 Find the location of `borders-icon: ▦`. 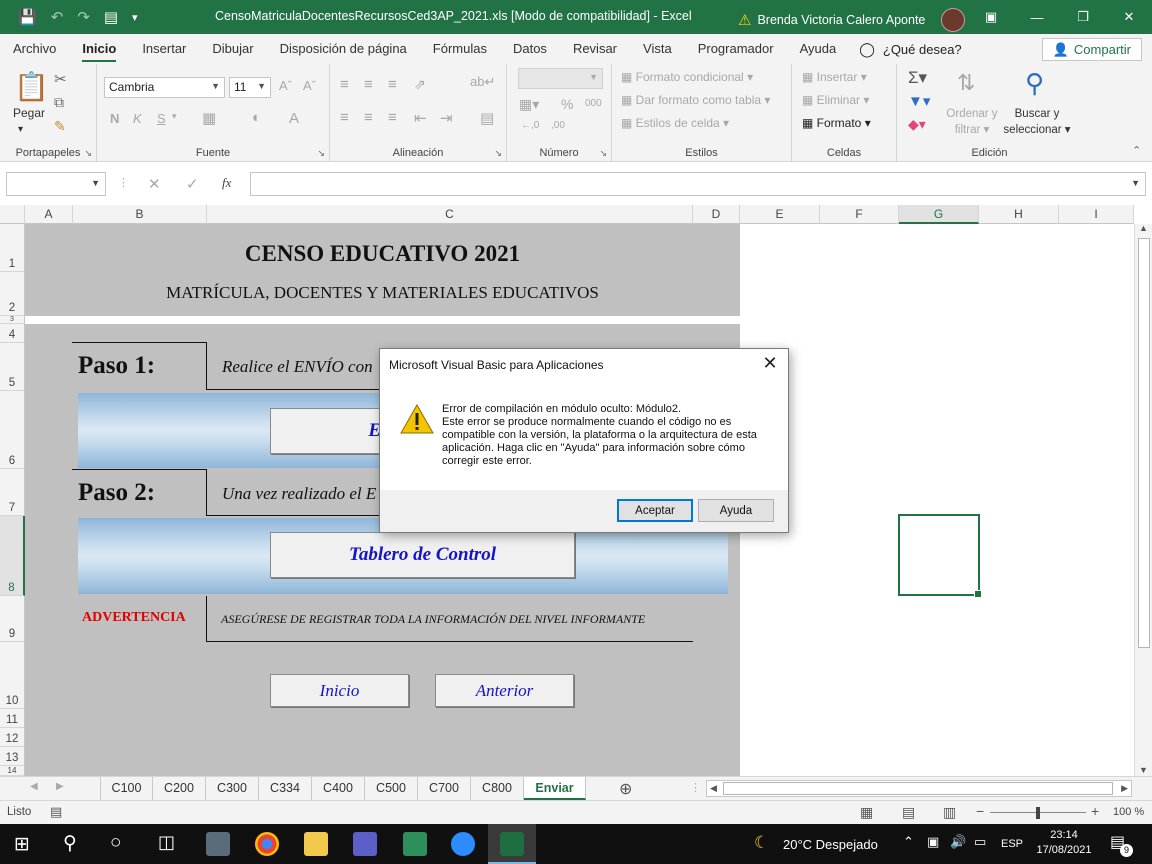

borders-icon: ▦ is located at coordinates (209, 118).